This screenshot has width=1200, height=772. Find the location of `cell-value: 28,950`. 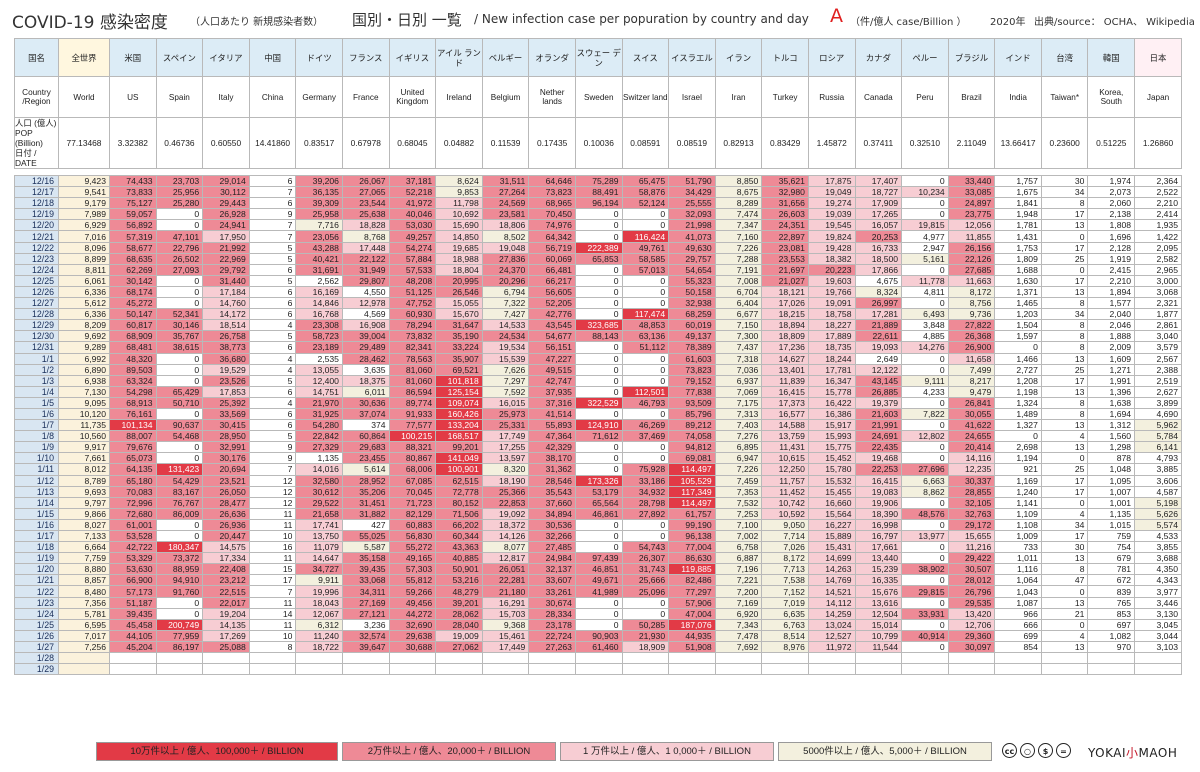

cell-value: 28,950 is located at coordinates (226, 436).